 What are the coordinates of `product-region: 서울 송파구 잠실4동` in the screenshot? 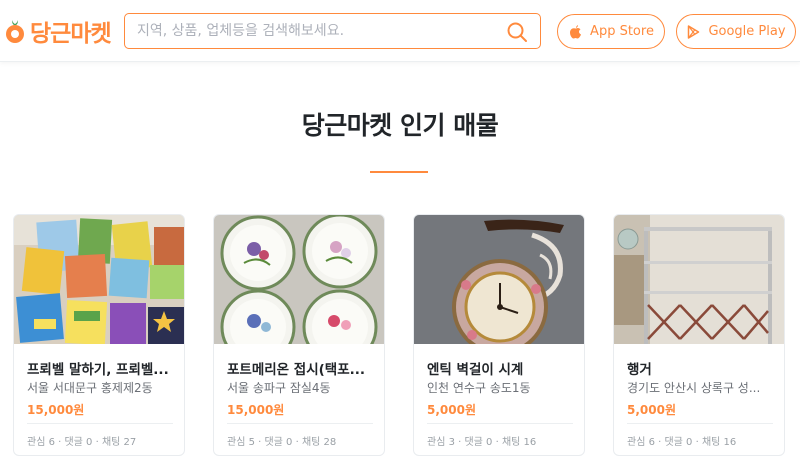 It's located at (279, 388).